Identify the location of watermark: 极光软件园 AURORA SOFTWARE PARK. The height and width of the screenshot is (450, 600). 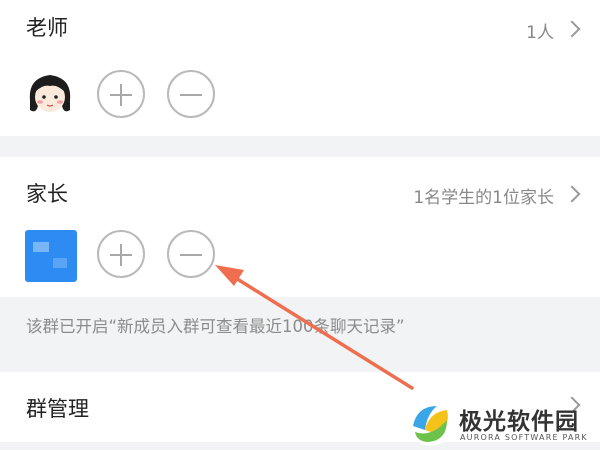
(502, 424).